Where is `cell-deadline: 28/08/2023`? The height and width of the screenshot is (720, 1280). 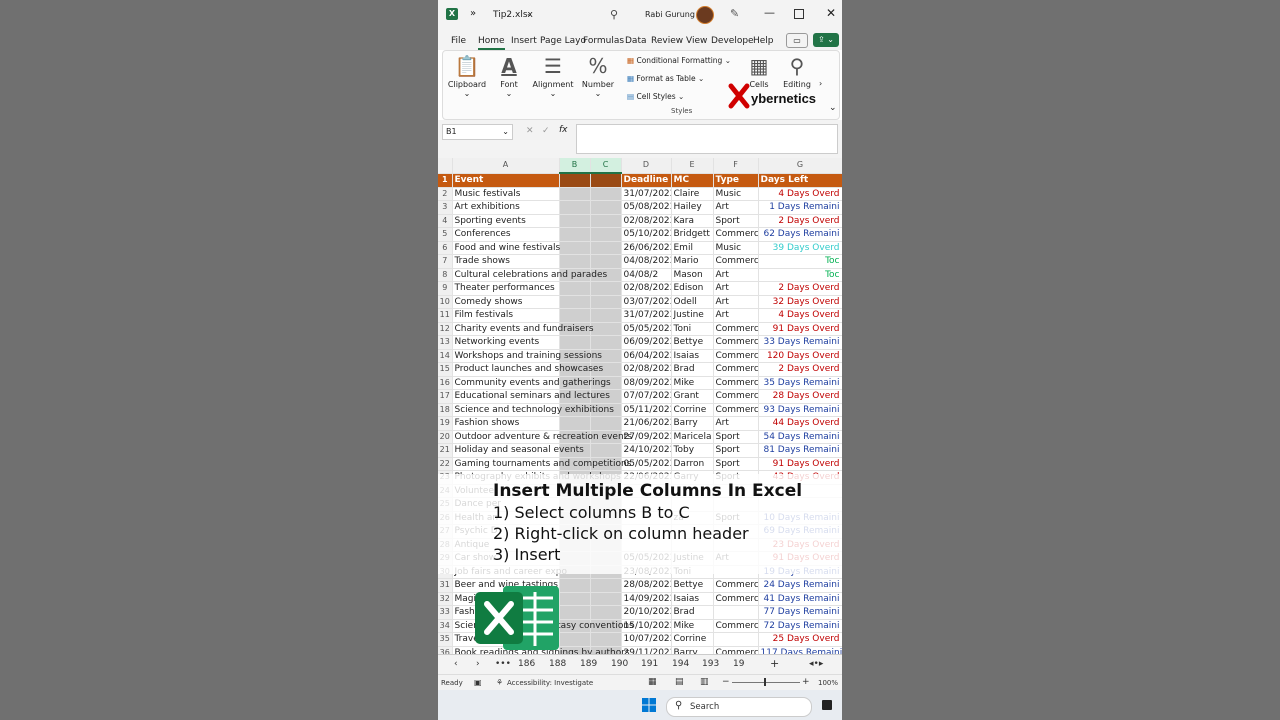
cell-deadline: 28/08/2023 is located at coordinates (646, 585).